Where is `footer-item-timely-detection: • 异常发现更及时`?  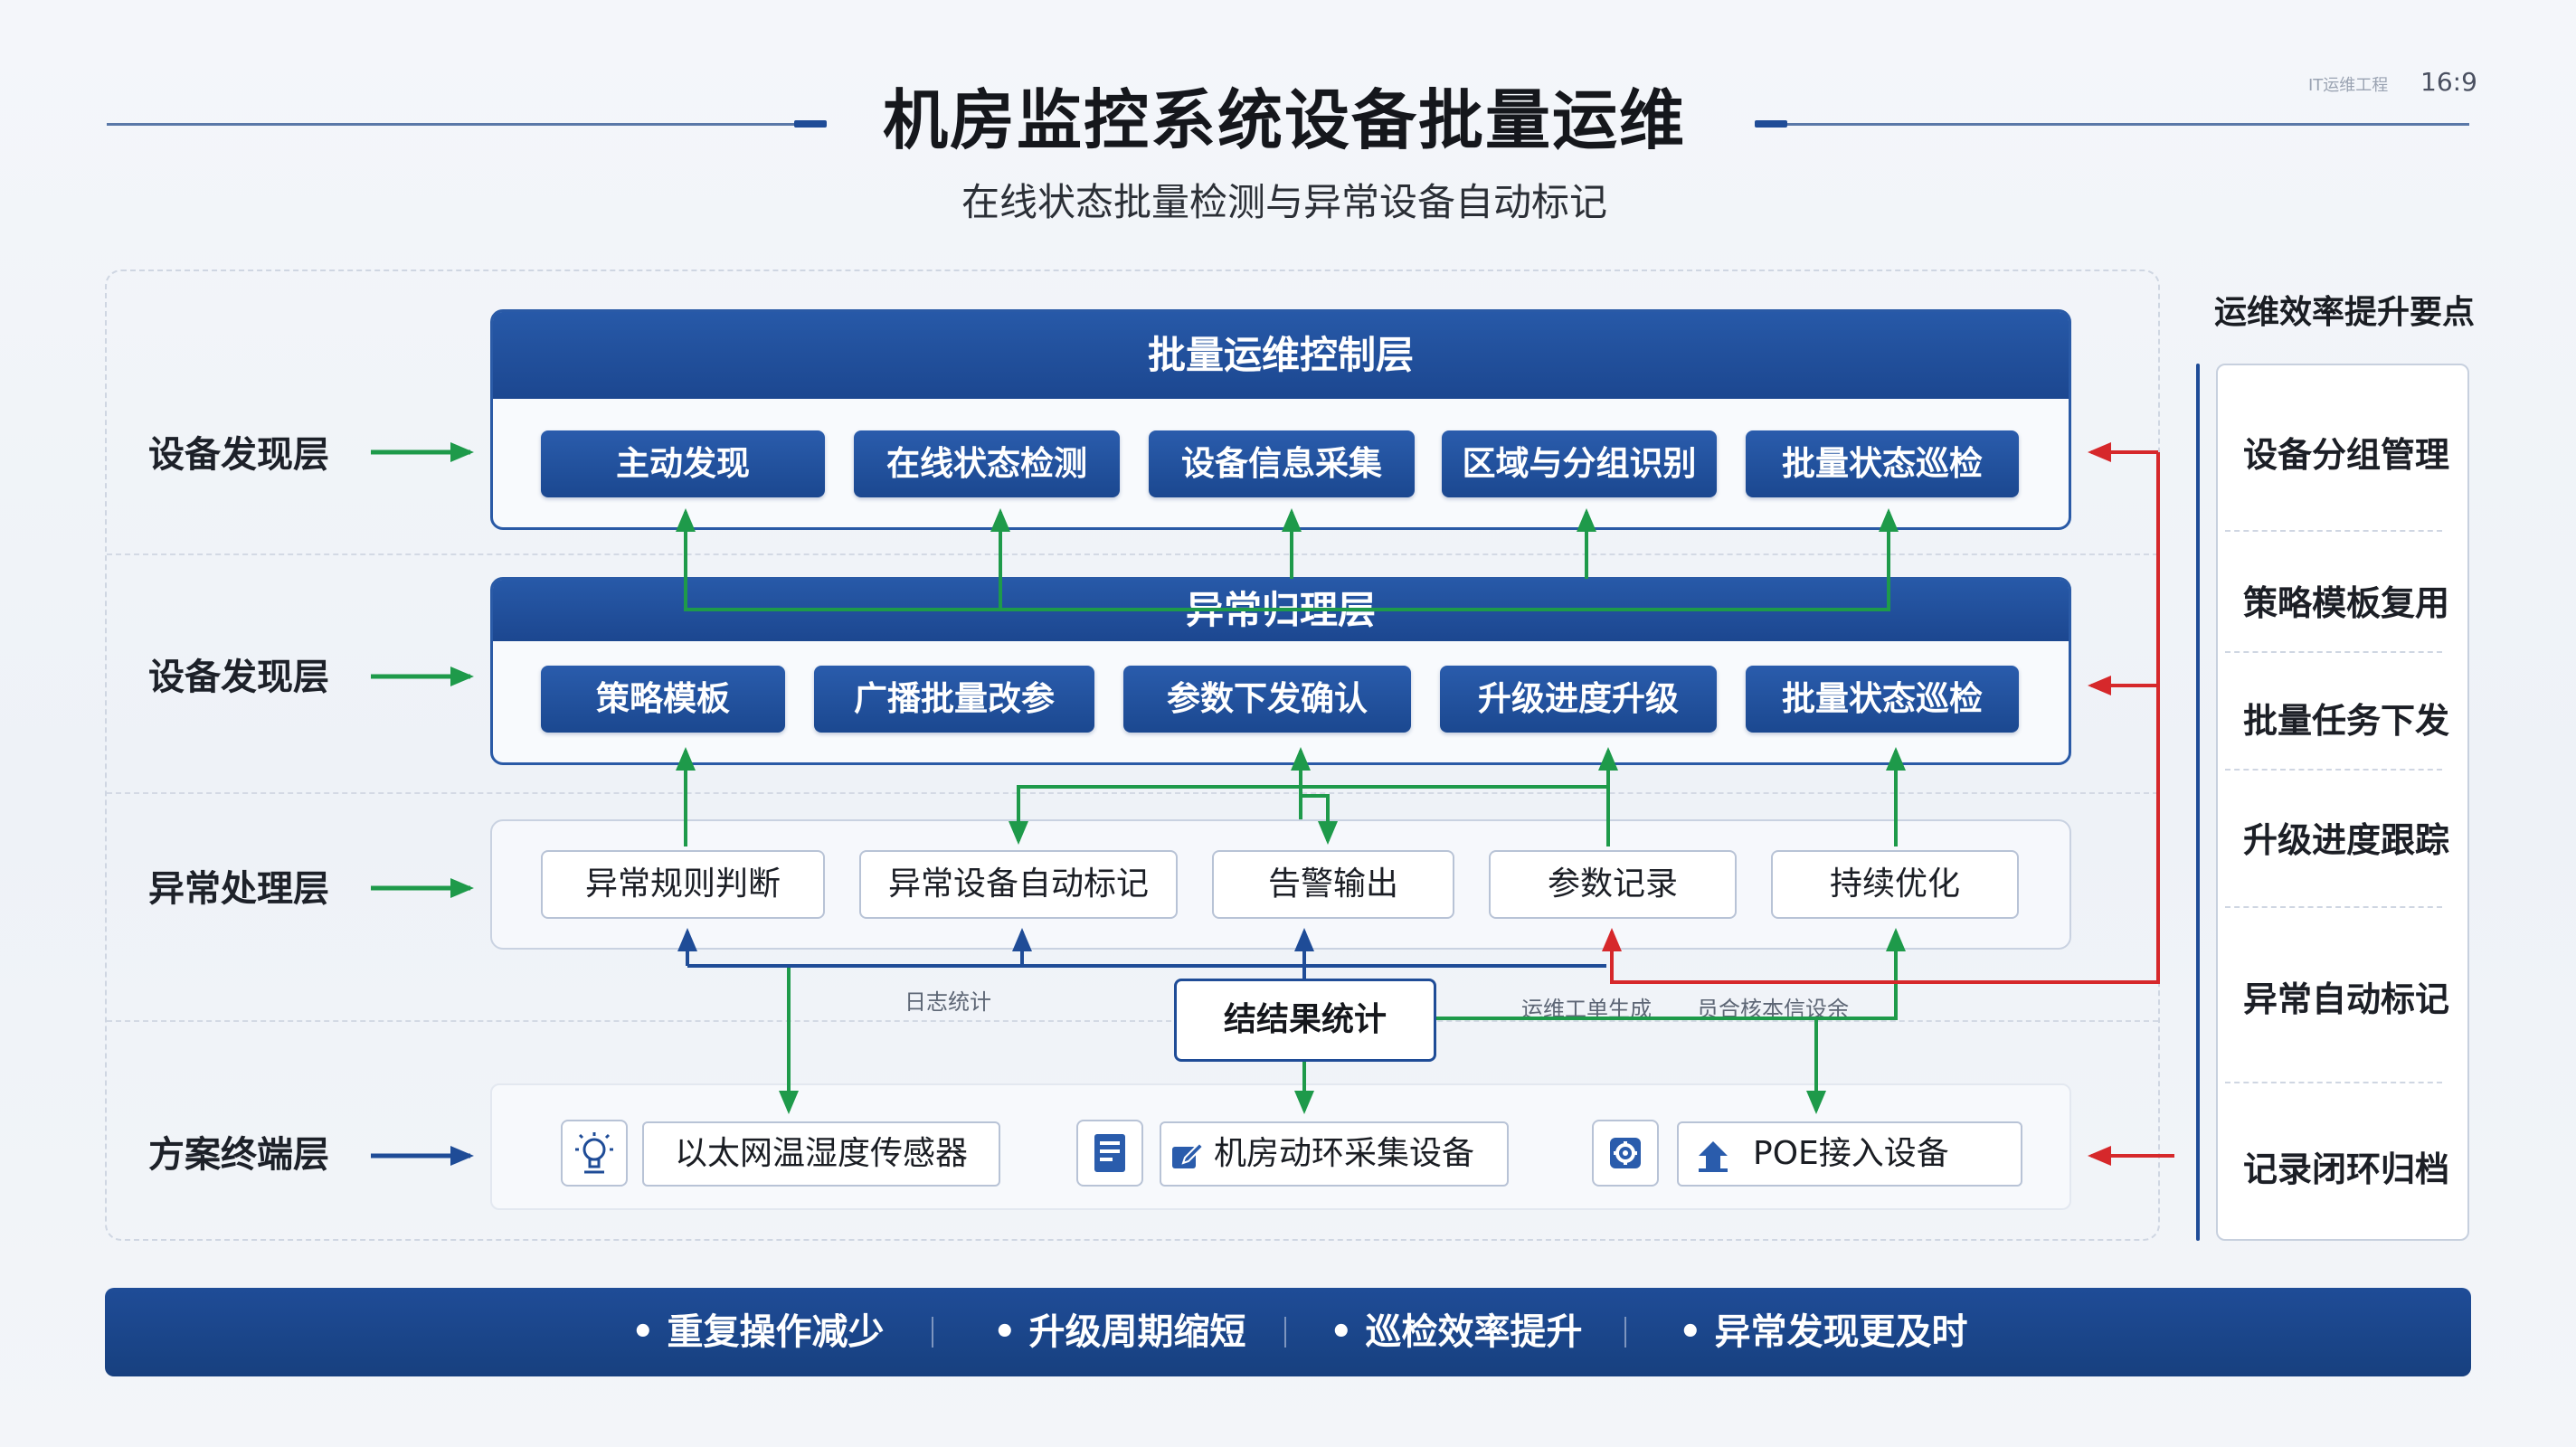
footer-item-timely-detection: • 异常发现更及时 is located at coordinates (1824, 1332).